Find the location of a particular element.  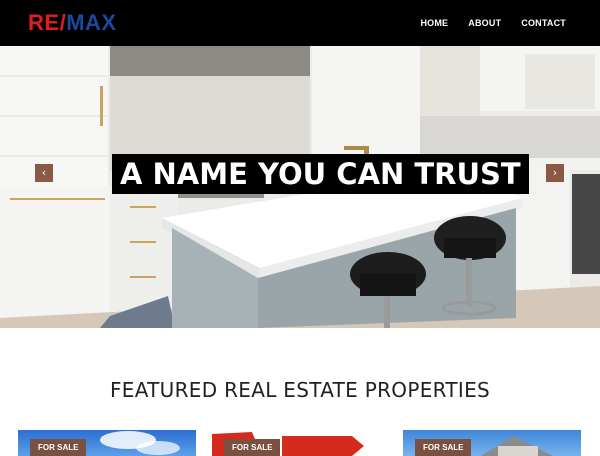

remax-logo: RE / MAX is located at coordinates (72, 23).